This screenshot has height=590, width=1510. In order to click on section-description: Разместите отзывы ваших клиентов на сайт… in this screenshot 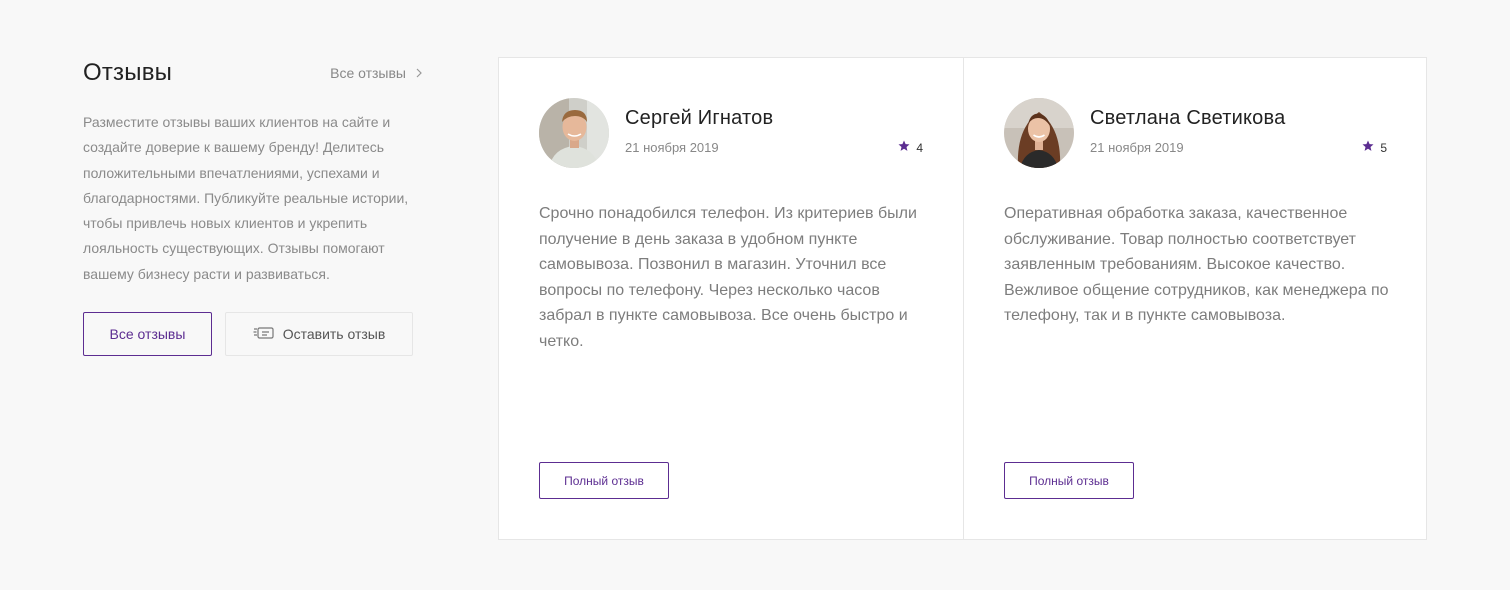, I will do `click(246, 198)`.